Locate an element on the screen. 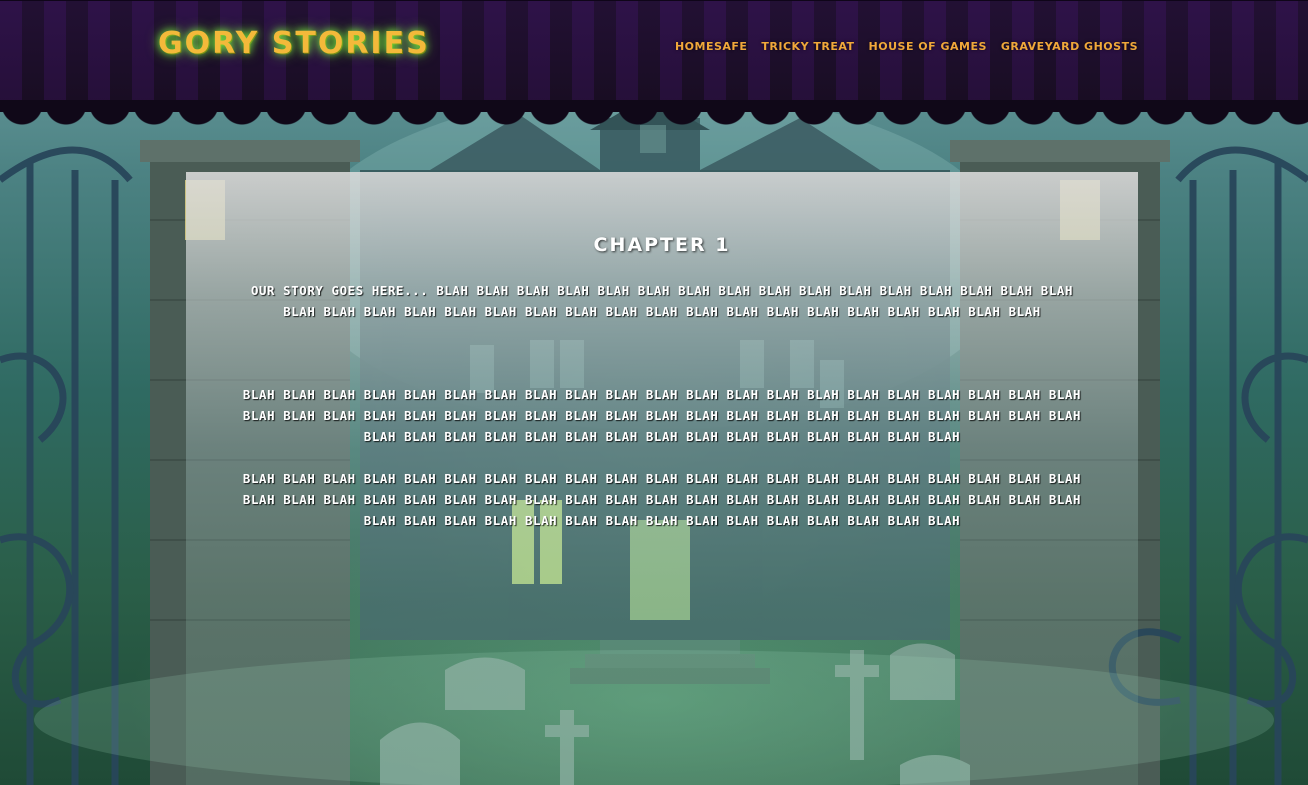 The image size is (1308, 785). nav-link-homesafe: HOMESAFE is located at coordinates (711, 46).